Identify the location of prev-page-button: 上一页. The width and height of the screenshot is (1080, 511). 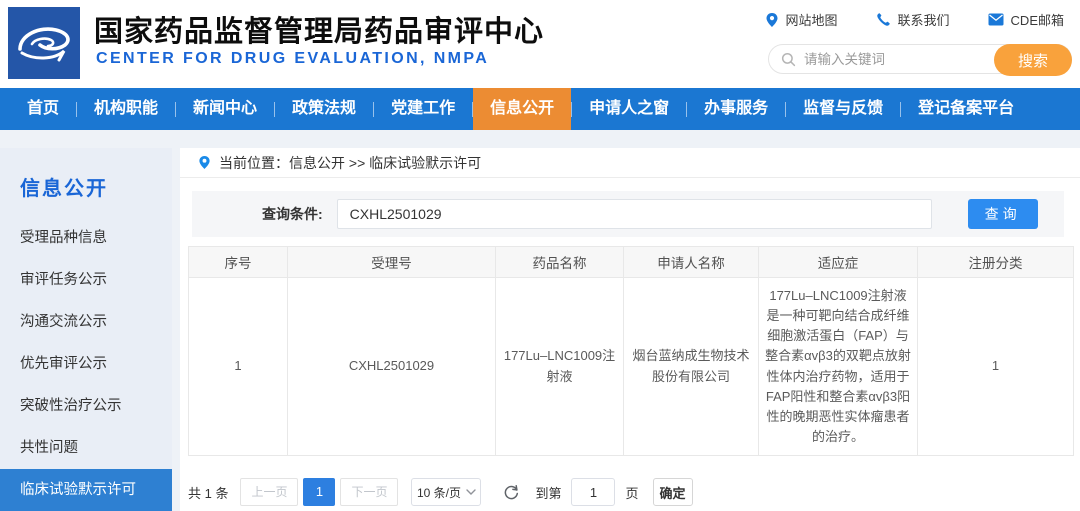
(269, 492).